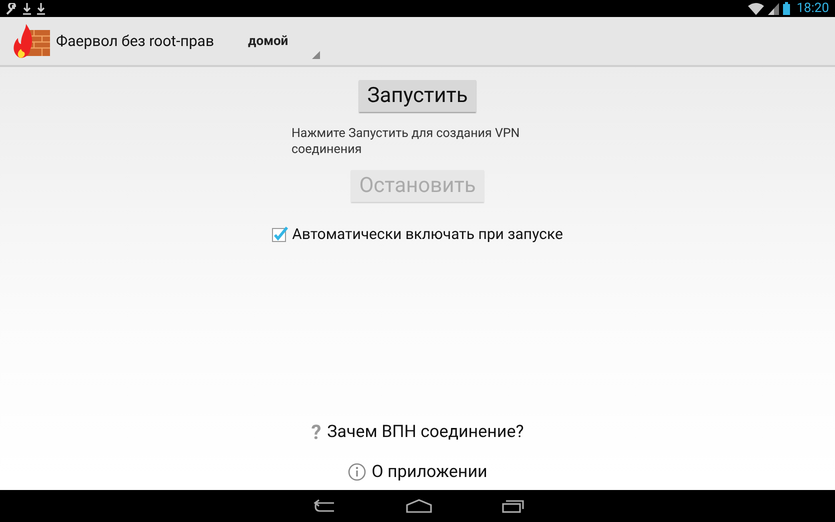 This screenshot has height=522, width=835. Describe the element at coordinates (430, 472) in the screenshot. I see `about-link: О приложении` at that location.